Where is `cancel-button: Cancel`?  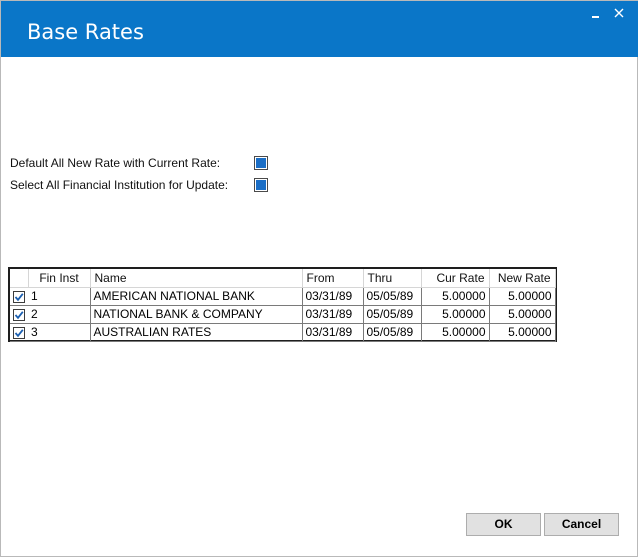
cancel-button: Cancel is located at coordinates (581, 524).